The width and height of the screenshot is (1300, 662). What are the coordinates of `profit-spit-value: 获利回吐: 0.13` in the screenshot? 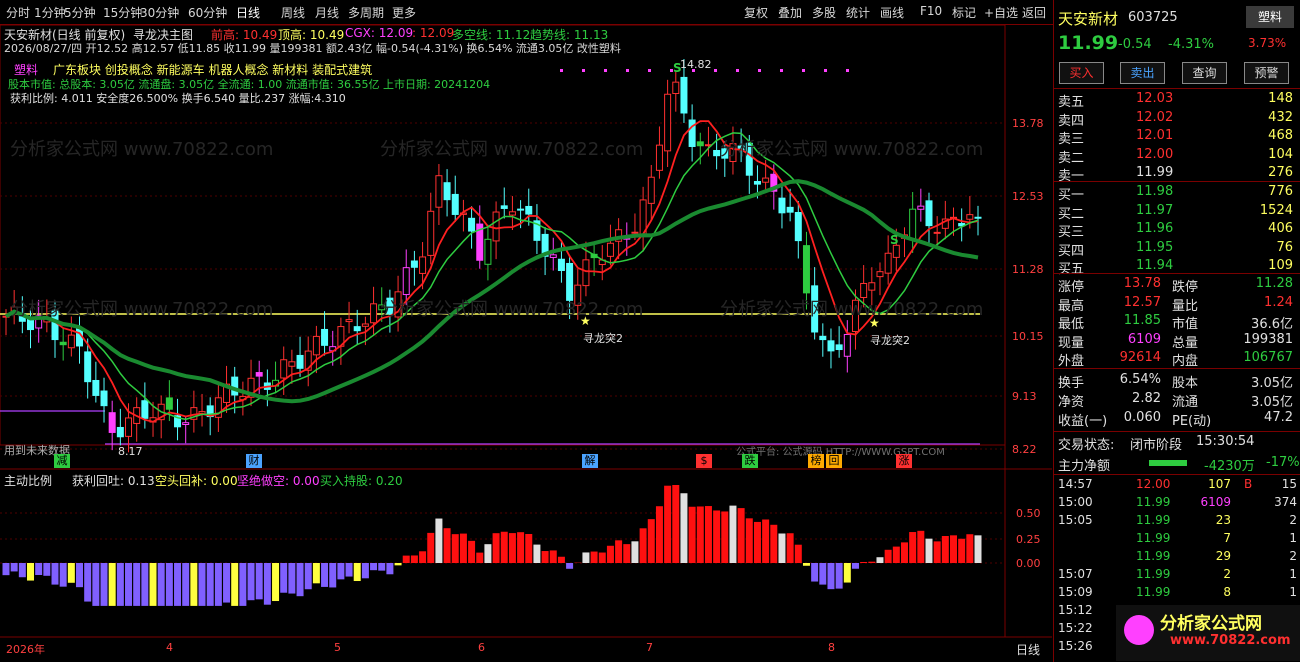 It's located at (113, 481).